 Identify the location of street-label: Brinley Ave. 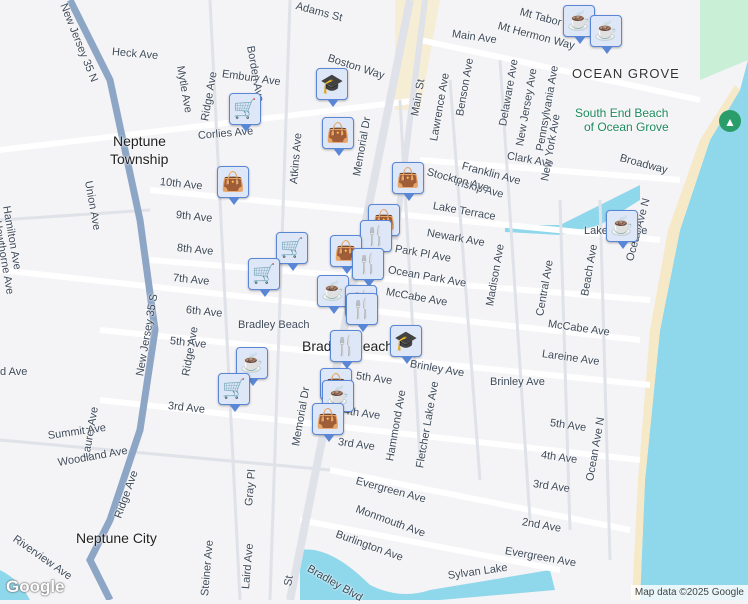
(517, 382).